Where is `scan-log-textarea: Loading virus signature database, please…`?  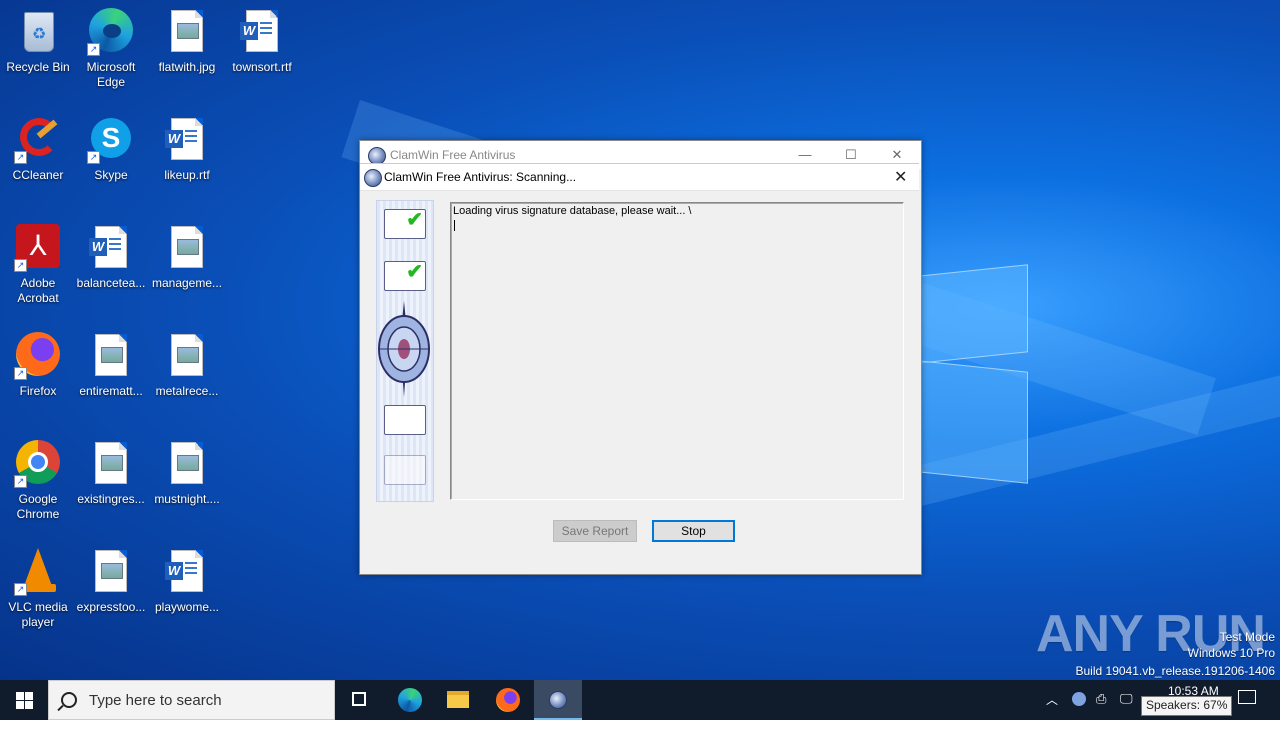 scan-log-textarea: Loading virus signature database, please… is located at coordinates (677, 351).